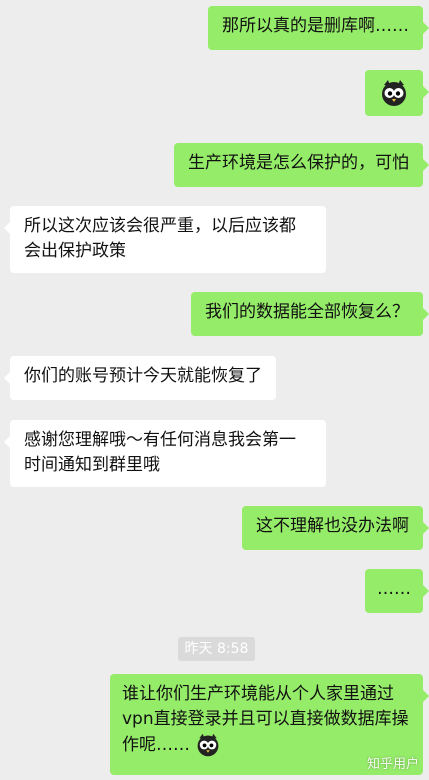 The height and width of the screenshot is (780, 429). What do you see at coordinates (160, 238) in the screenshot?
I see `message-text: 所以这次应该会很严重，以后应该都会出保护政策` at bounding box center [160, 238].